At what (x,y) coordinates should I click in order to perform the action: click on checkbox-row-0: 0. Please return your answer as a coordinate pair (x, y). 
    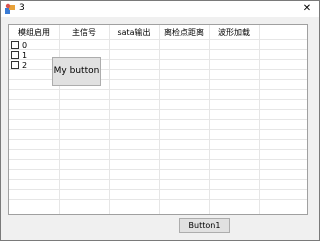
    Looking at the image, I should click on (19, 45).